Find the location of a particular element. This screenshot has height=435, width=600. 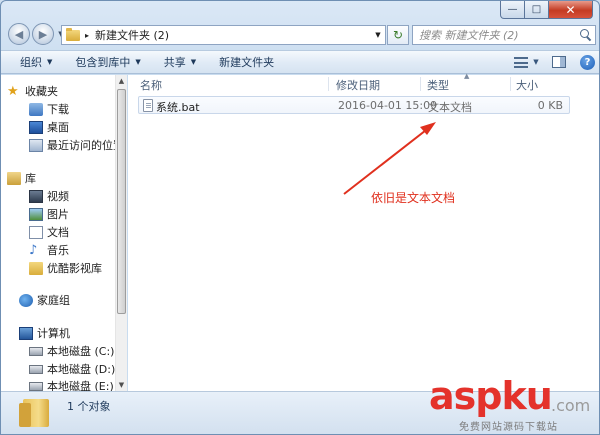

nav-youku: 优酷影视库 is located at coordinates (65, 268).